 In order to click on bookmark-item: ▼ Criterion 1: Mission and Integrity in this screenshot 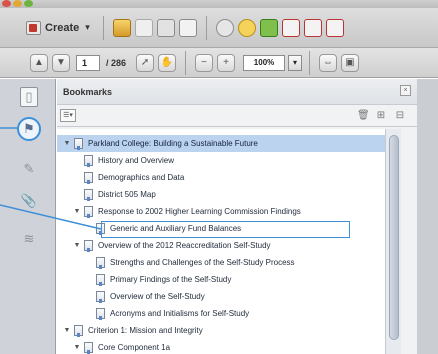, I will do `click(229, 330)`.